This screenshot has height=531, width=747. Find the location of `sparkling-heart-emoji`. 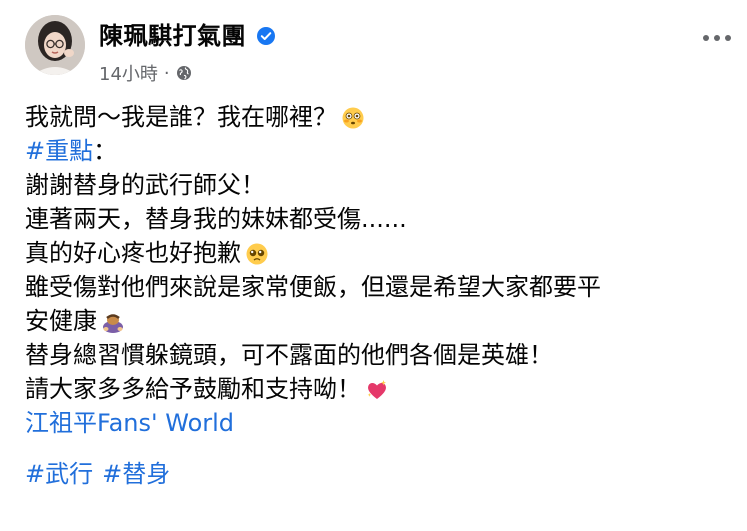

sparkling-heart-emoji is located at coordinates (377, 389).